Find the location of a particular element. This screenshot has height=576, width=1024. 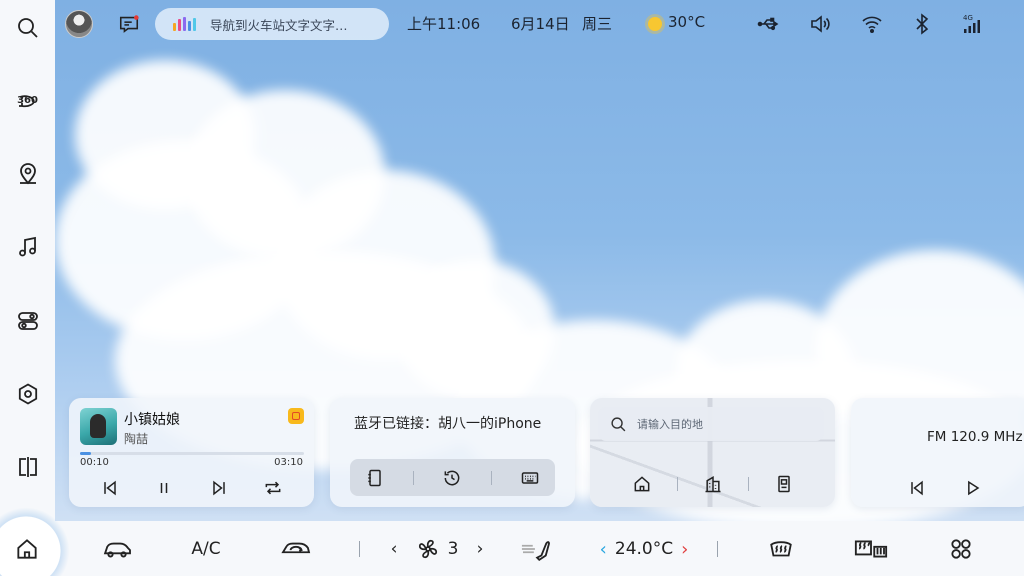

bluetooth-status: 蓝牙已链接：胡八一的iPhone is located at coordinates (447, 423).